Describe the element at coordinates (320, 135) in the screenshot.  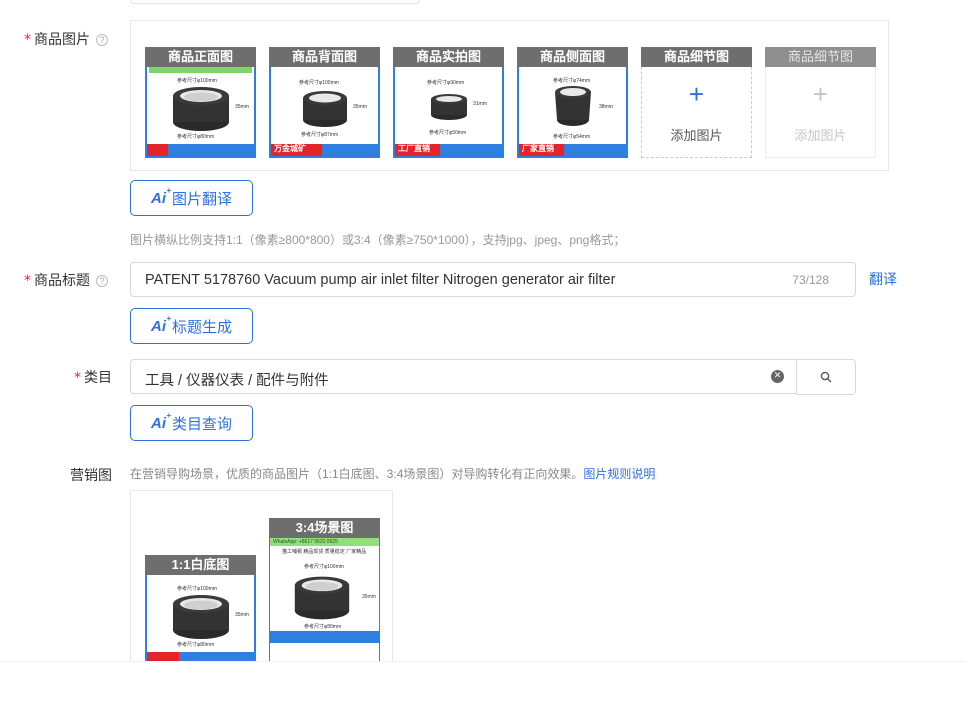
I see `dim-bottom-label: 参考尺寸φ87mm` at that location.